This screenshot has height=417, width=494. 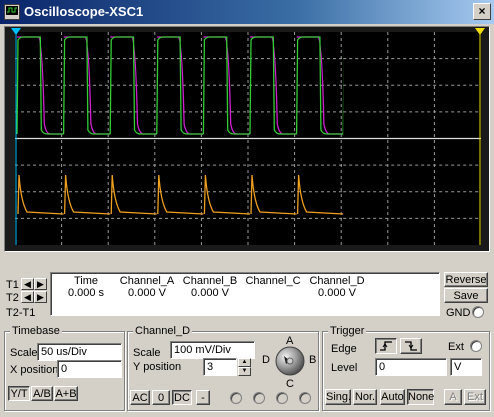 I want to click on timebase-title: Timebase, so click(x=36, y=331).